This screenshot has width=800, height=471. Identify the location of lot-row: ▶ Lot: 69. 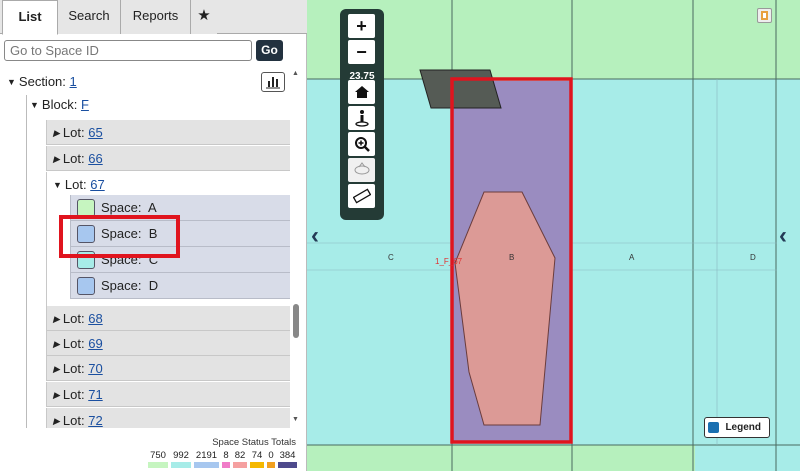
(168, 343).